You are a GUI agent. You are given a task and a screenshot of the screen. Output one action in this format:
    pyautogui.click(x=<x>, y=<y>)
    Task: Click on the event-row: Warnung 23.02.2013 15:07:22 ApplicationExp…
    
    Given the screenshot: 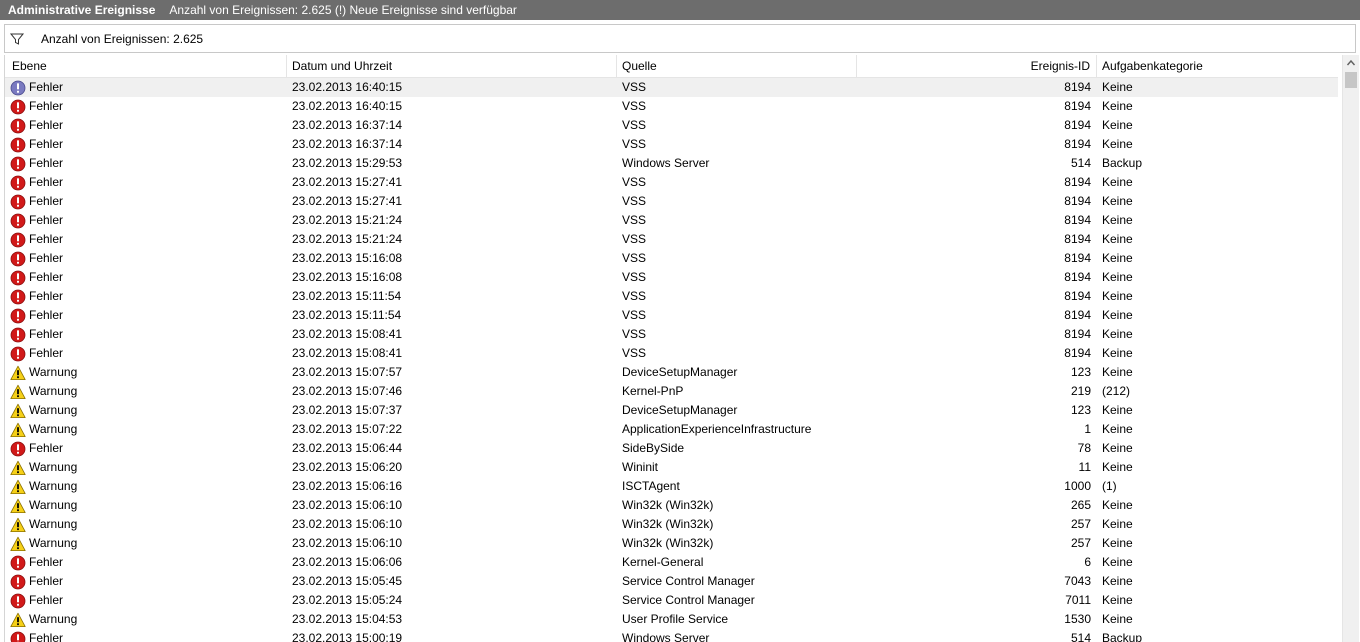 What is the action you would take?
    pyautogui.click(x=671, y=429)
    